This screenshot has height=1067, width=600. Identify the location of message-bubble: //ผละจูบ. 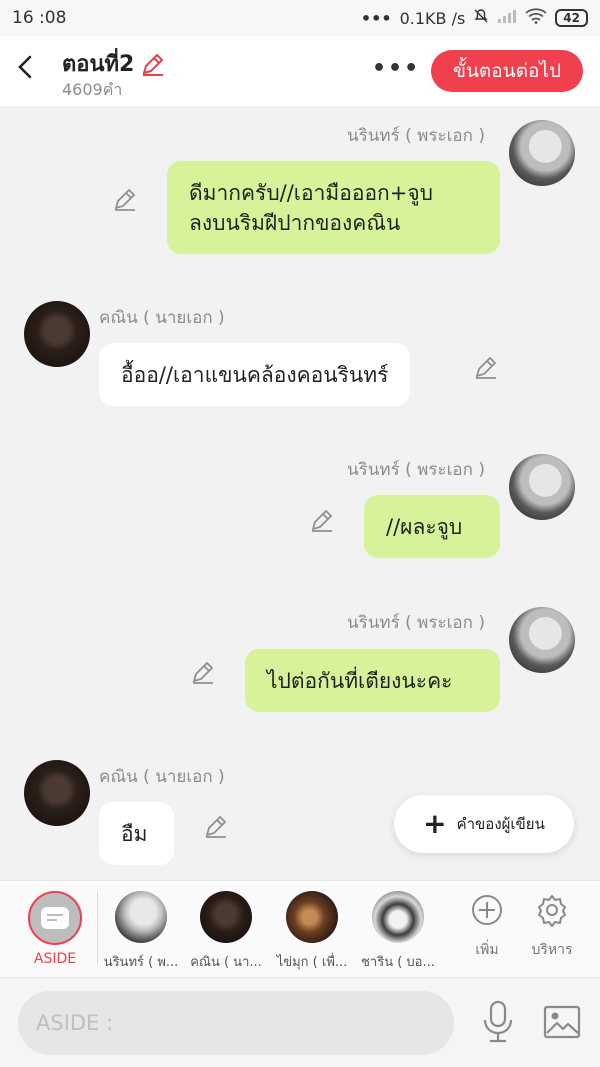
(432, 526).